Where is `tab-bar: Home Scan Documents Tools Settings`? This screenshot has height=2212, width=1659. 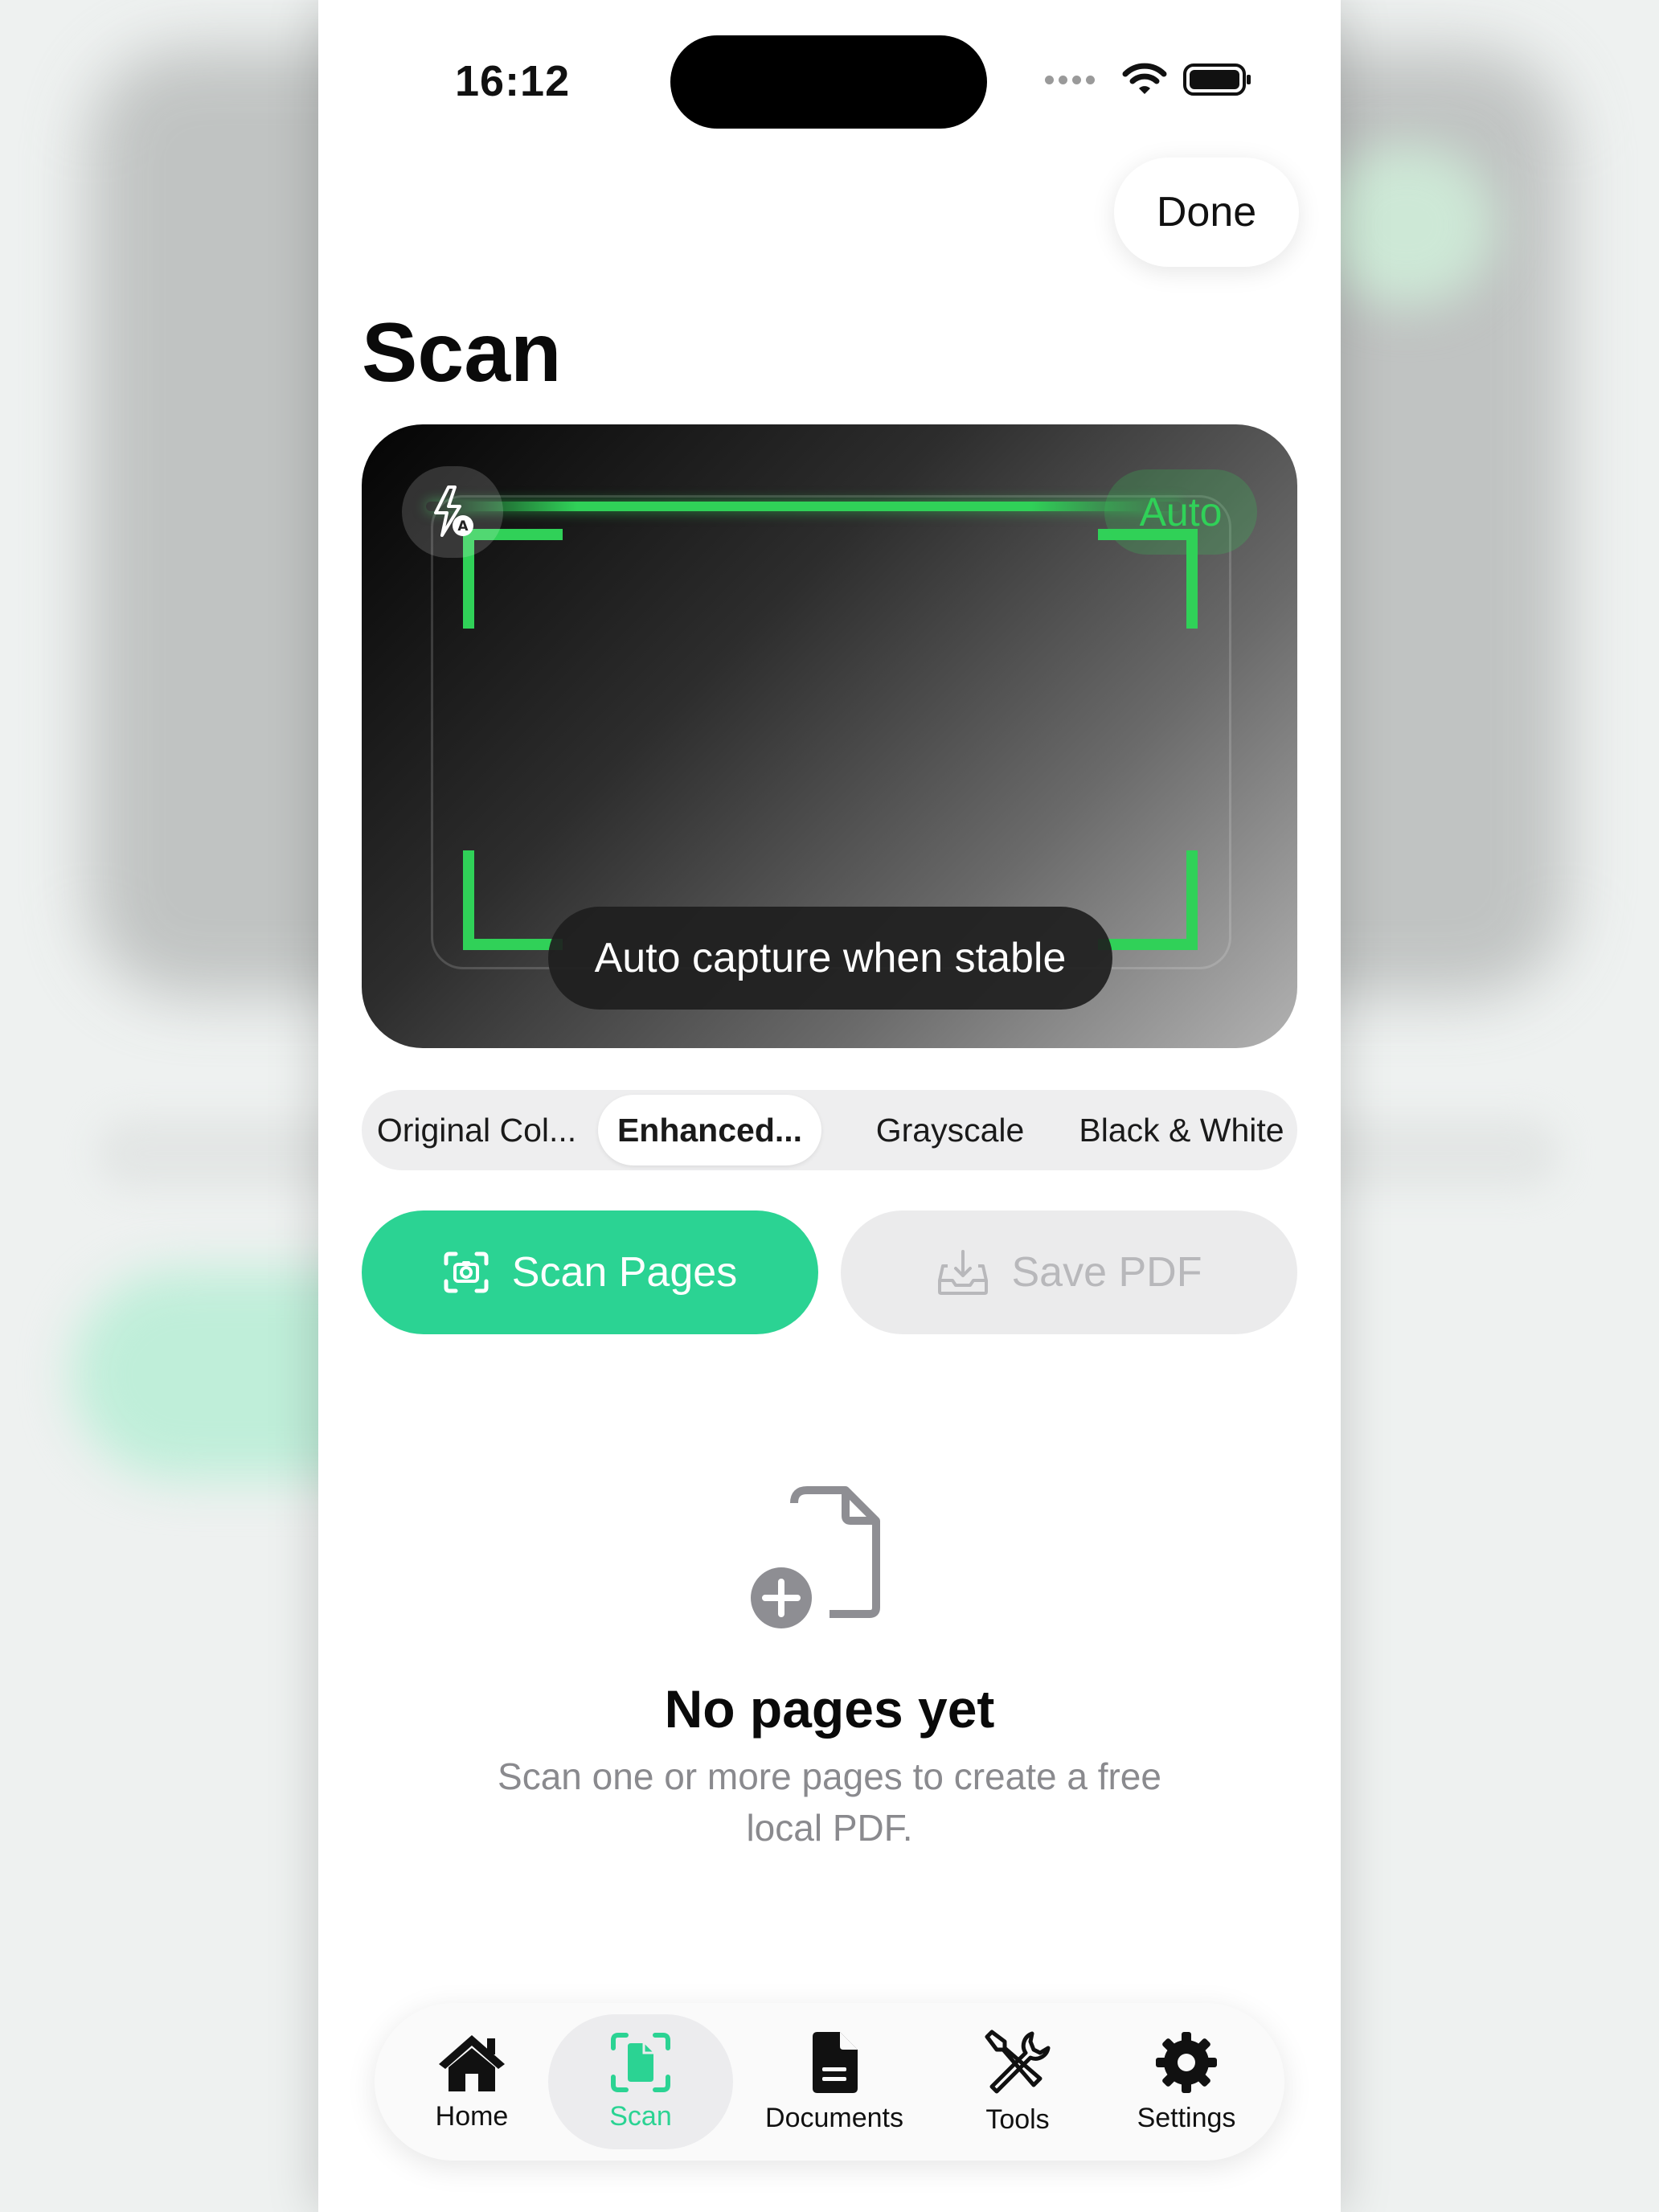
tab-bar: Home Scan Documents Tools Settings is located at coordinates (829, 2082).